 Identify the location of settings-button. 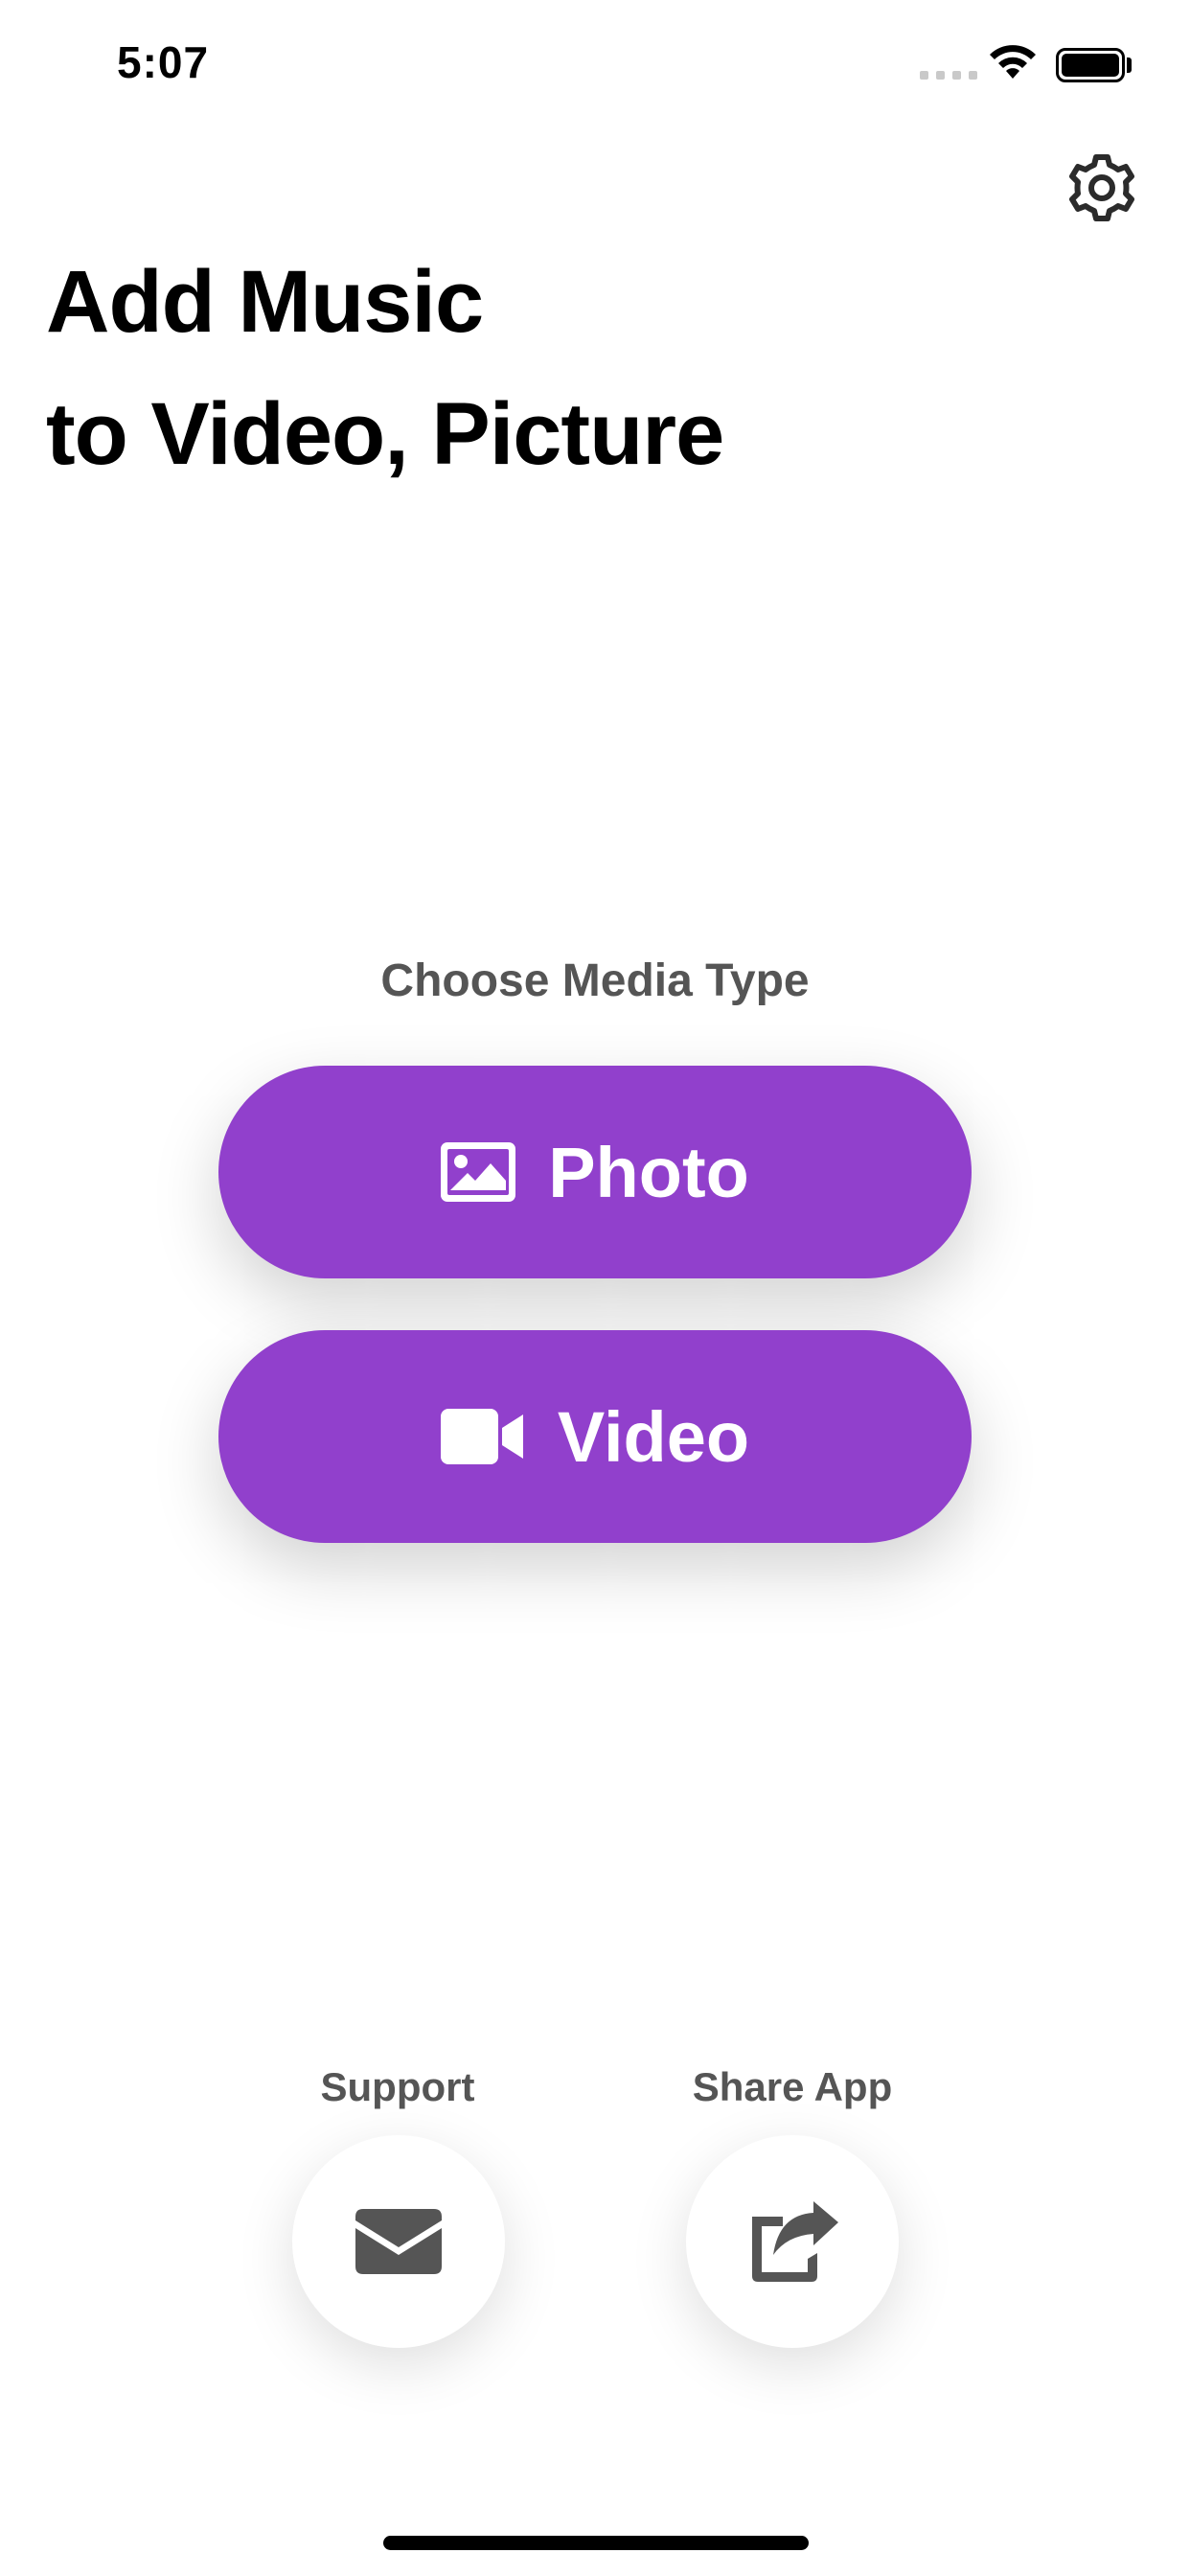
(1101, 187).